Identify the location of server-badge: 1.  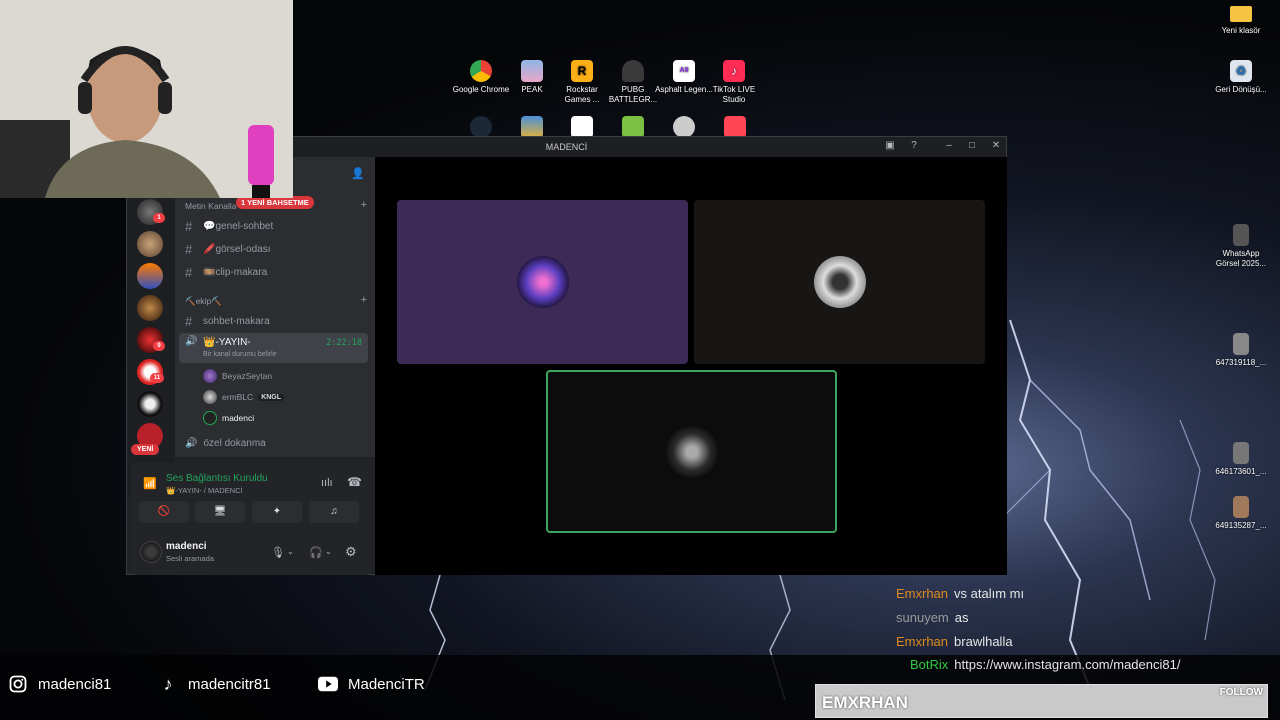
(159, 218).